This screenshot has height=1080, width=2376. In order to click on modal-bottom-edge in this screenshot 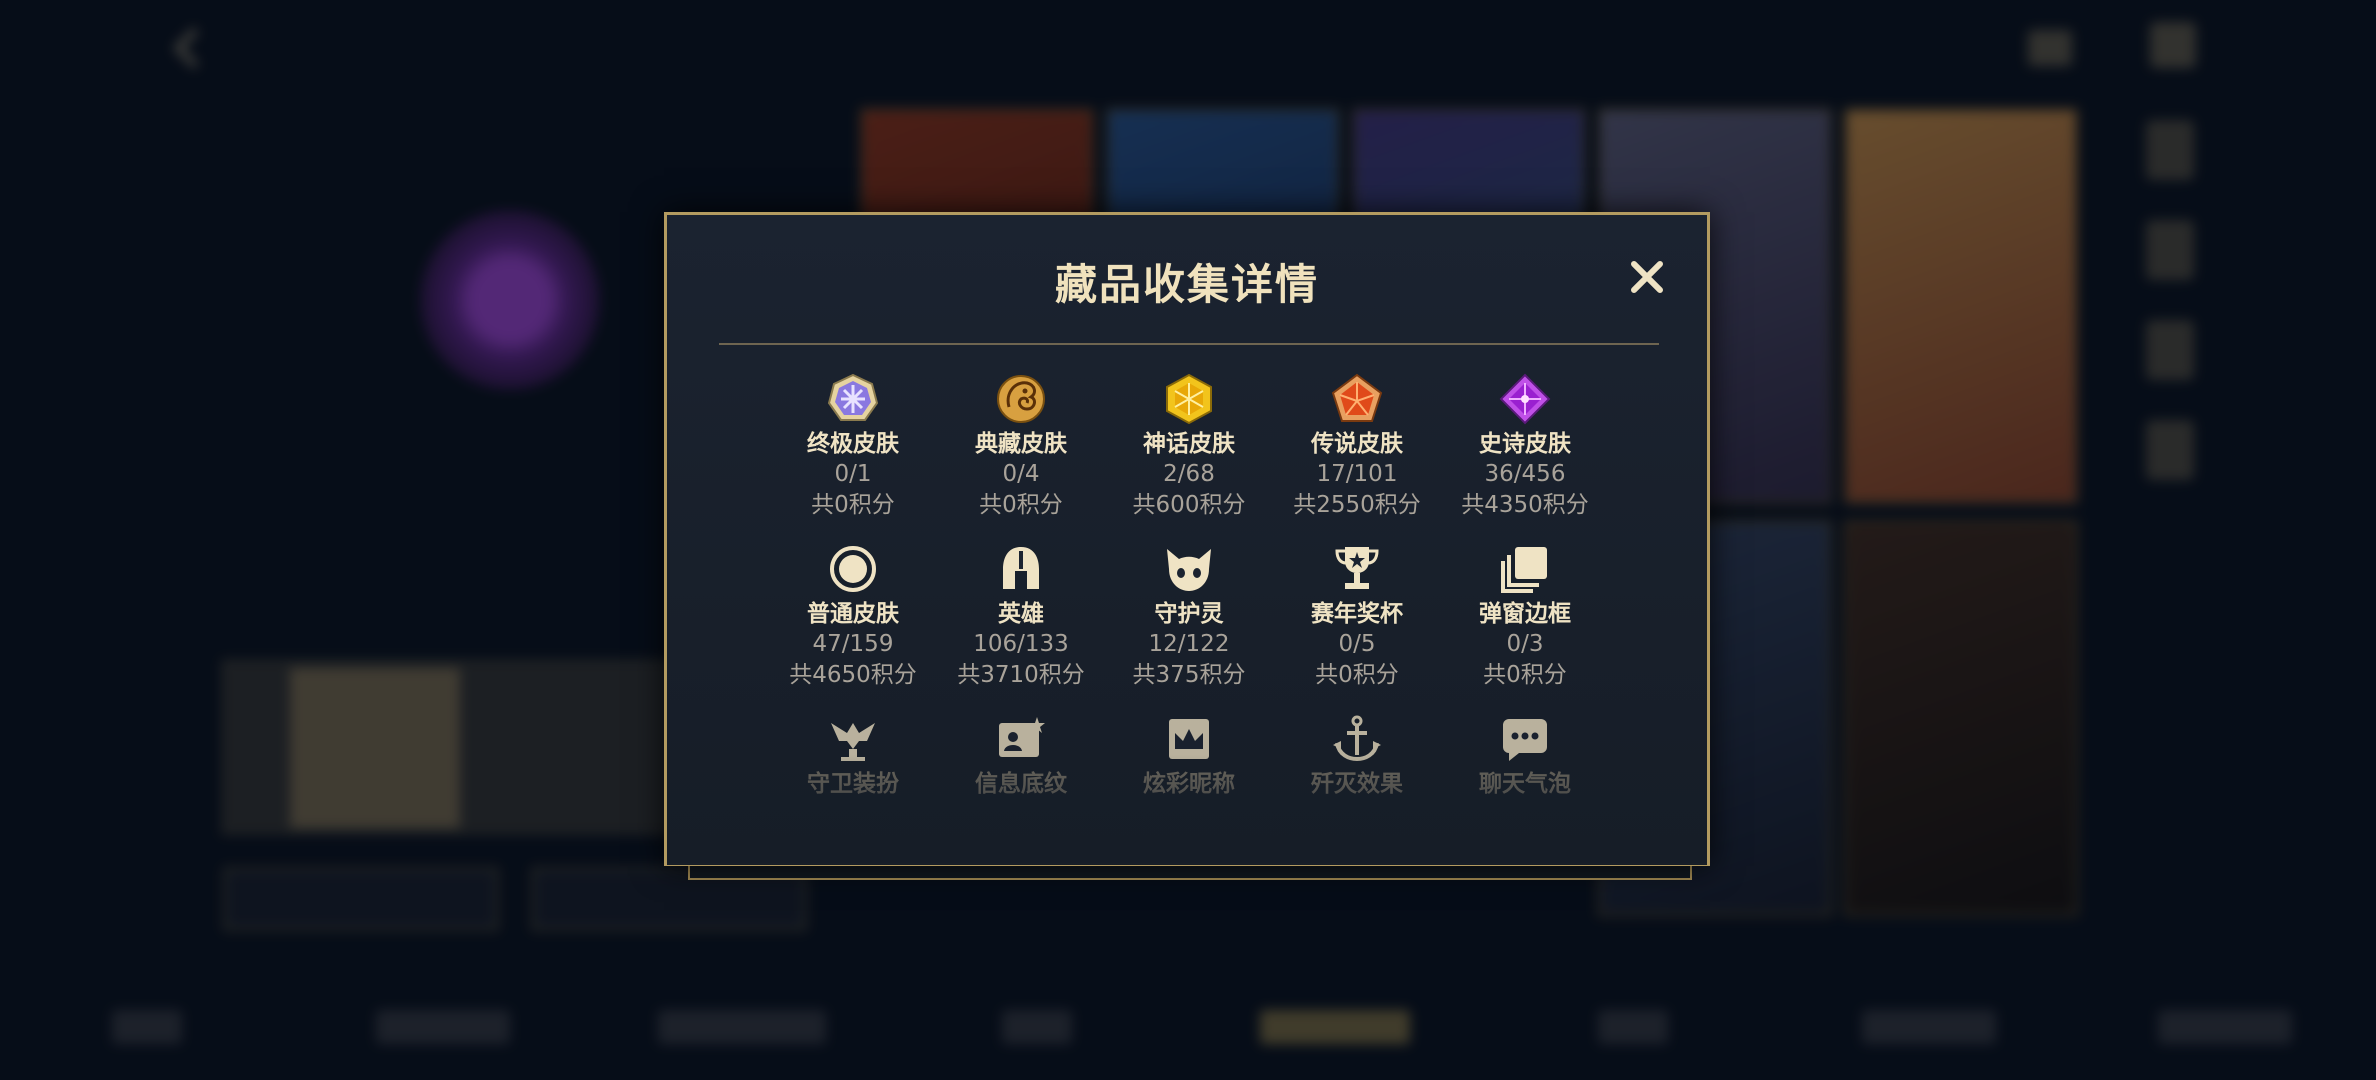, I will do `click(1190, 873)`.